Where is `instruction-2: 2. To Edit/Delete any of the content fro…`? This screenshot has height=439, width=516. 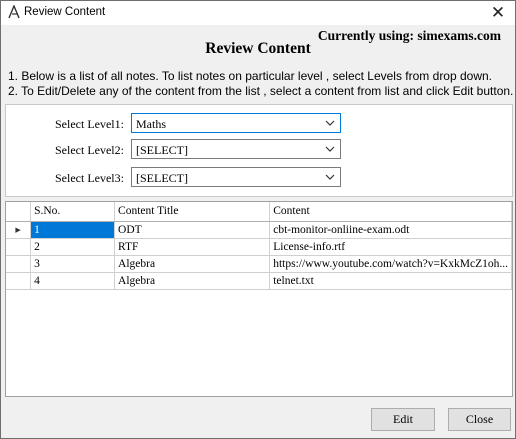
instruction-2: 2. To Edit/Delete any of the content fro… is located at coordinates (261, 91).